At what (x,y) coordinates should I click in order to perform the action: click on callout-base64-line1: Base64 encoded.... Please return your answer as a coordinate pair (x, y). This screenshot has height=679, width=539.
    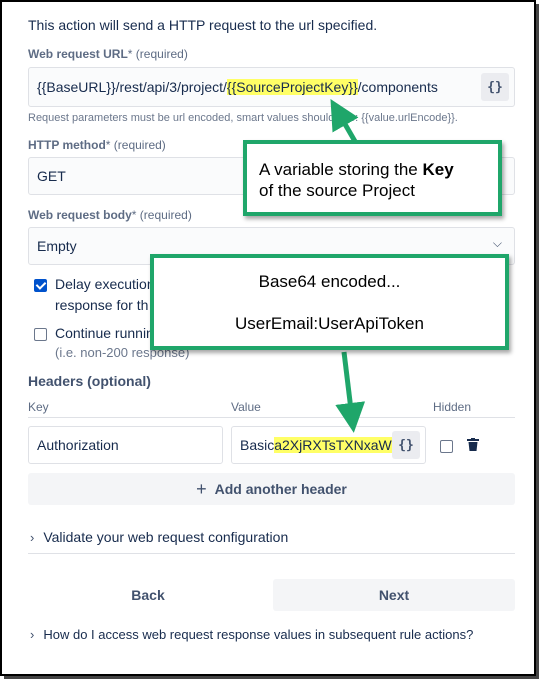
    Looking at the image, I should click on (329, 281).